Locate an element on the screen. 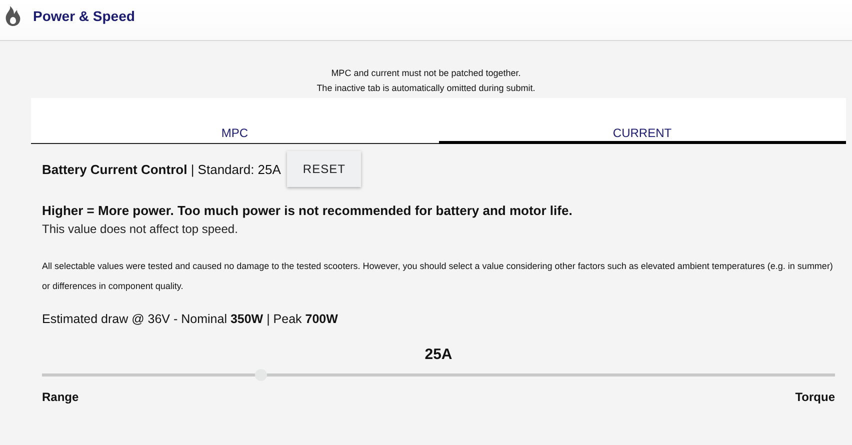  setting-label: Battery Current Control | Standard: 25A is located at coordinates (161, 169).